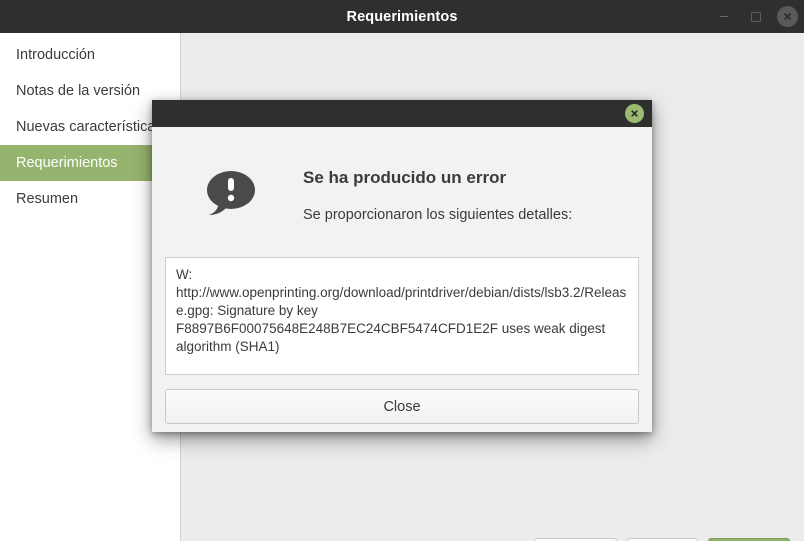 The height and width of the screenshot is (541, 804). What do you see at coordinates (402, 113) in the screenshot?
I see `dialog-titlebar` at bounding box center [402, 113].